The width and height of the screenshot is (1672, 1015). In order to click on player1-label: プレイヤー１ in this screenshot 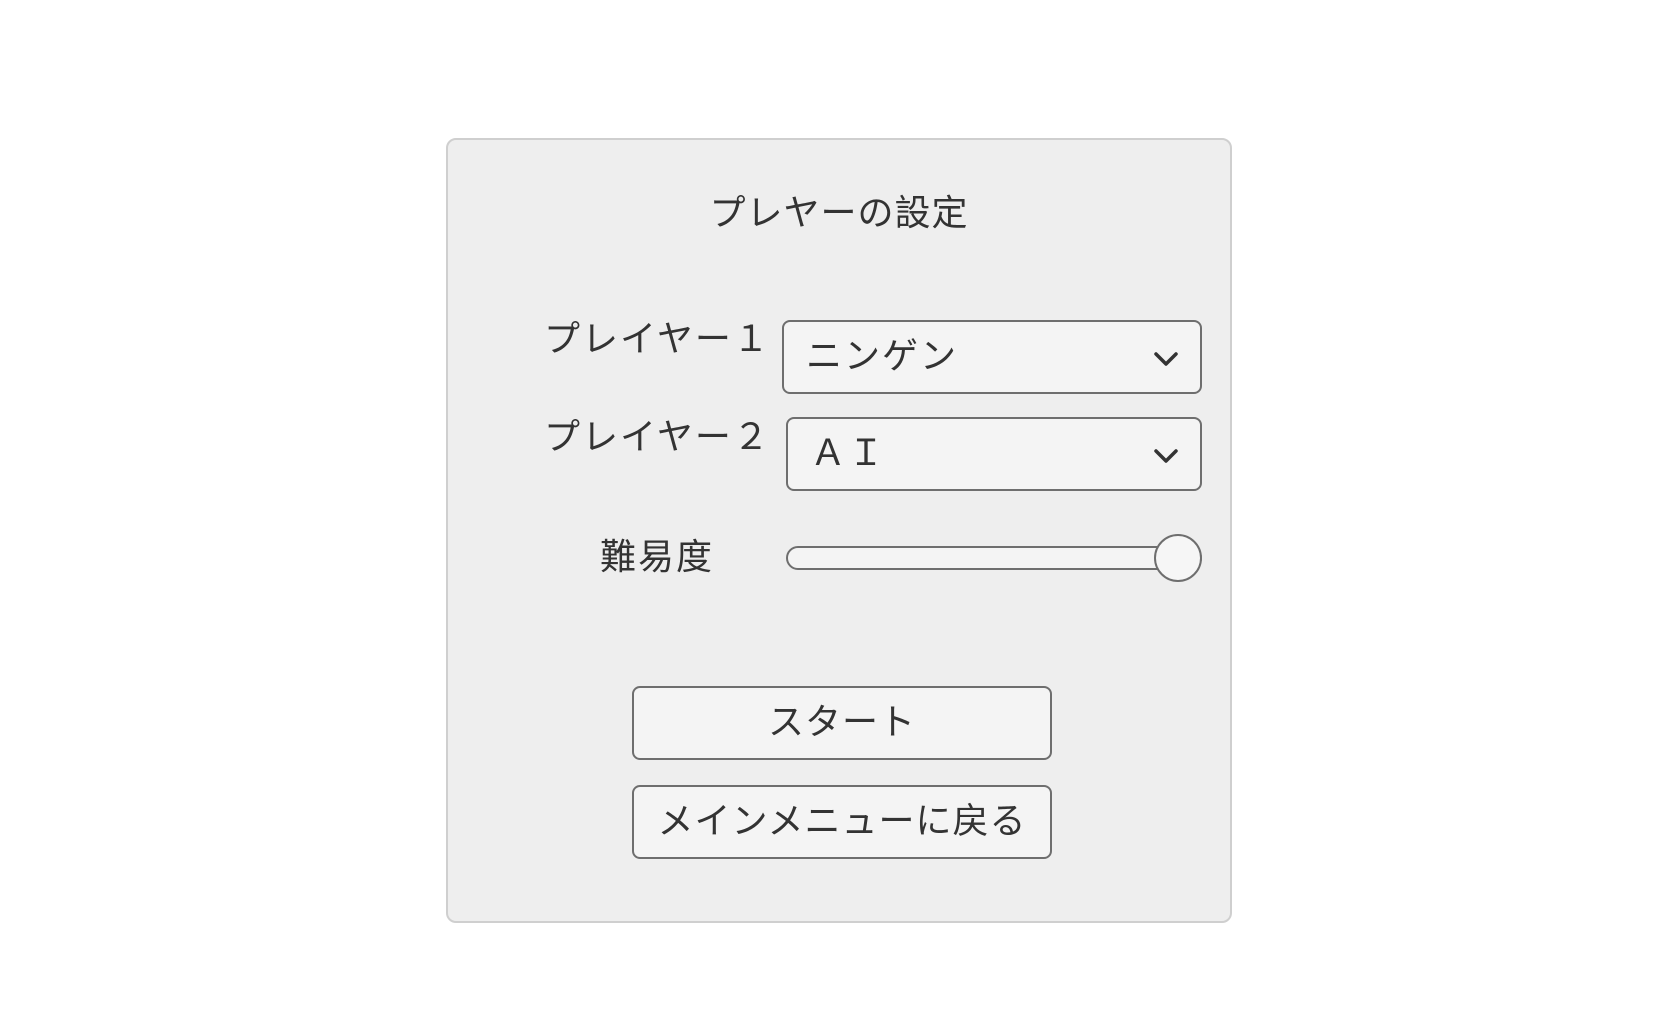, I will do `click(657, 339)`.